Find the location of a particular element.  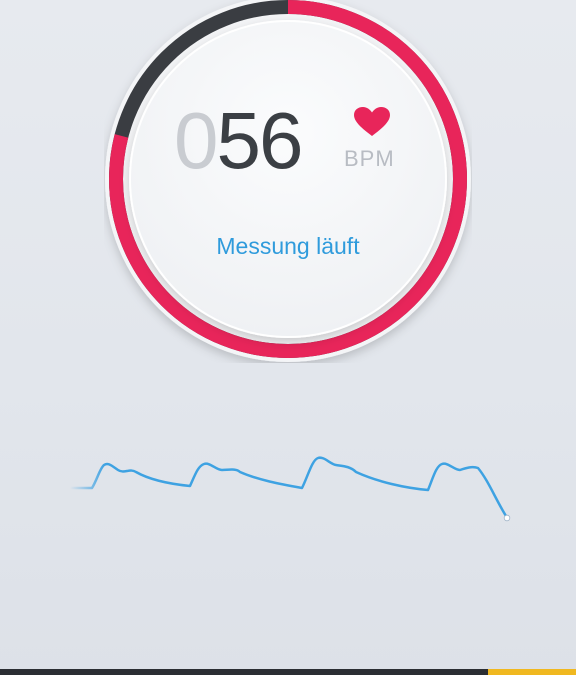

pulse-waveform is located at coordinates (289, 489).